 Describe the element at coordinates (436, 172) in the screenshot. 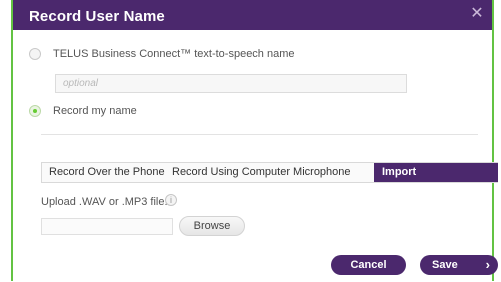

I see `tab-import: Import` at that location.